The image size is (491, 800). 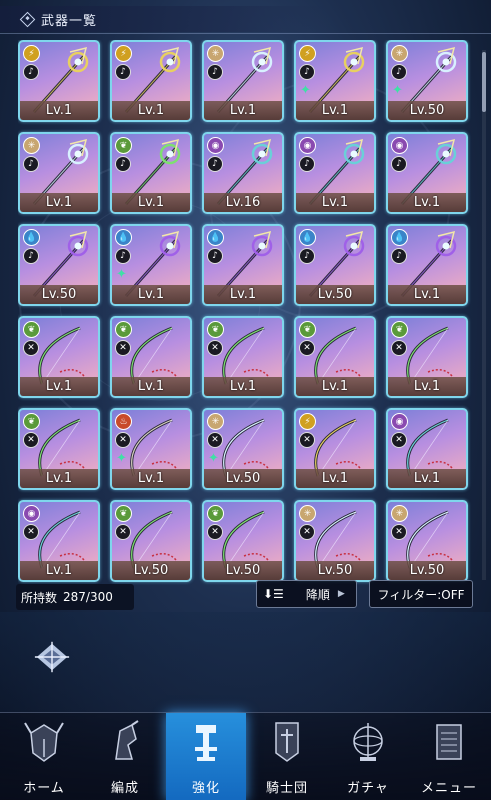 What do you see at coordinates (125, 756) in the screenshot?
I see `nav-item-formation: 編成` at bounding box center [125, 756].